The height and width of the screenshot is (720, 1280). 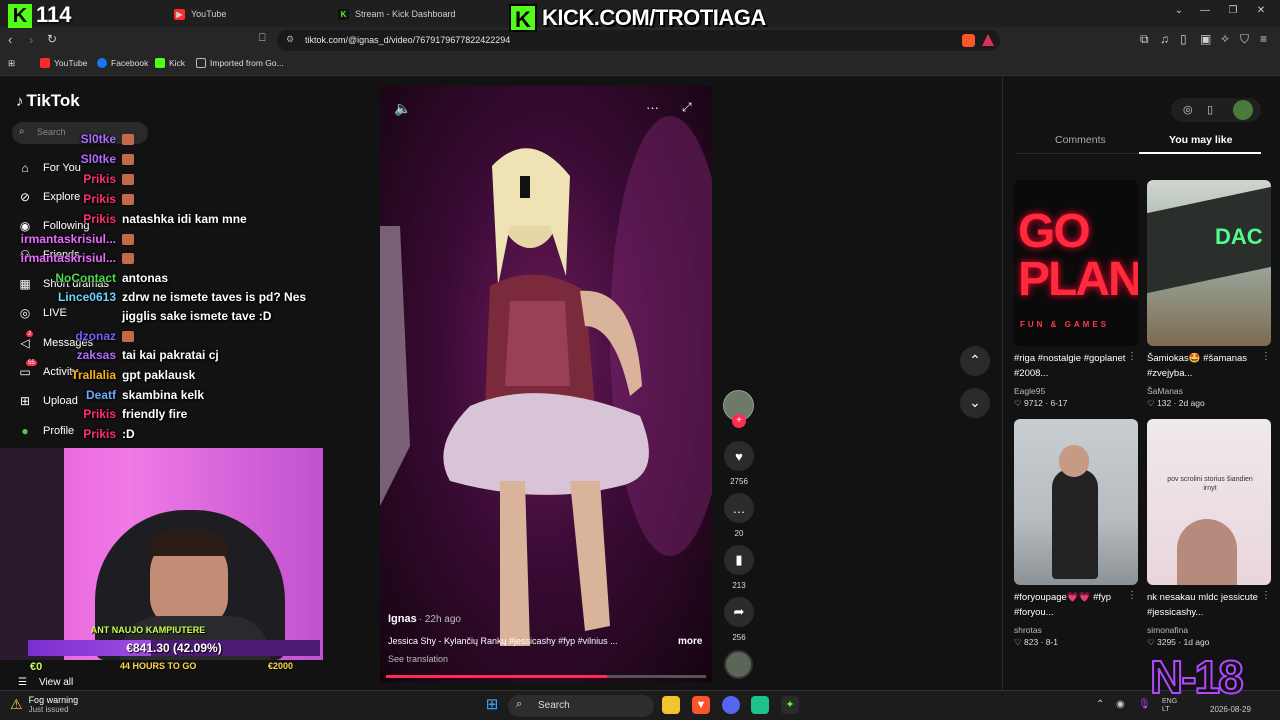 I want to click on file-explorer-icon, so click(x=671, y=705).